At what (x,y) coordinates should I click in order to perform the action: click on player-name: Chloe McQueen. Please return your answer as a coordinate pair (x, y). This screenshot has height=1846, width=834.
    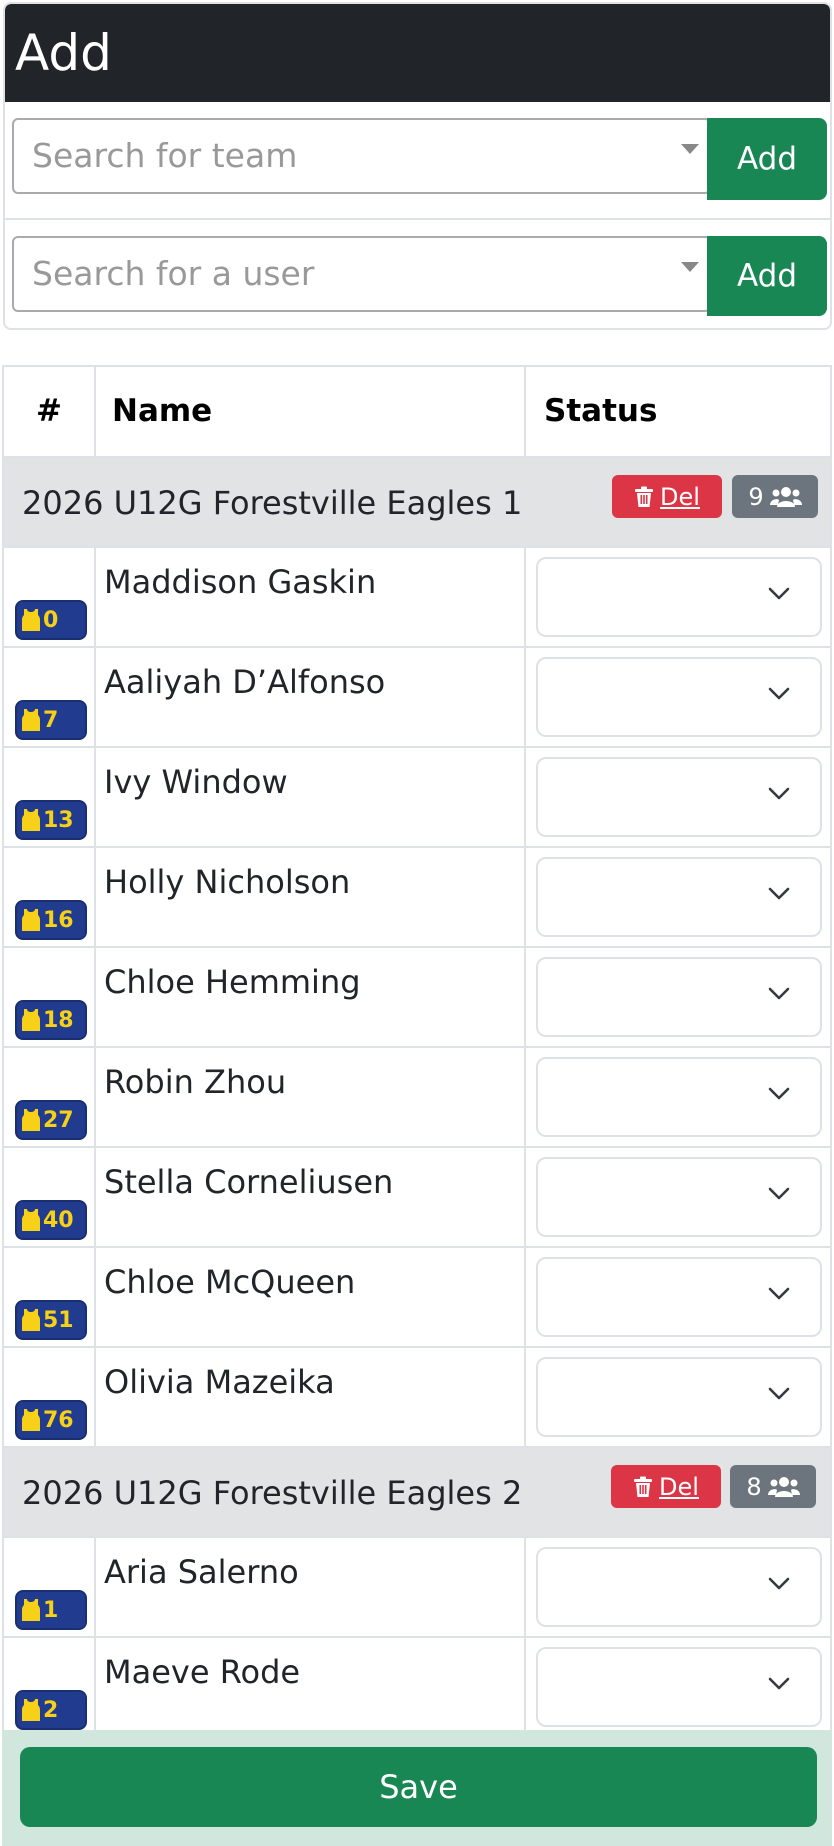
    Looking at the image, I should click on (311, 1297).